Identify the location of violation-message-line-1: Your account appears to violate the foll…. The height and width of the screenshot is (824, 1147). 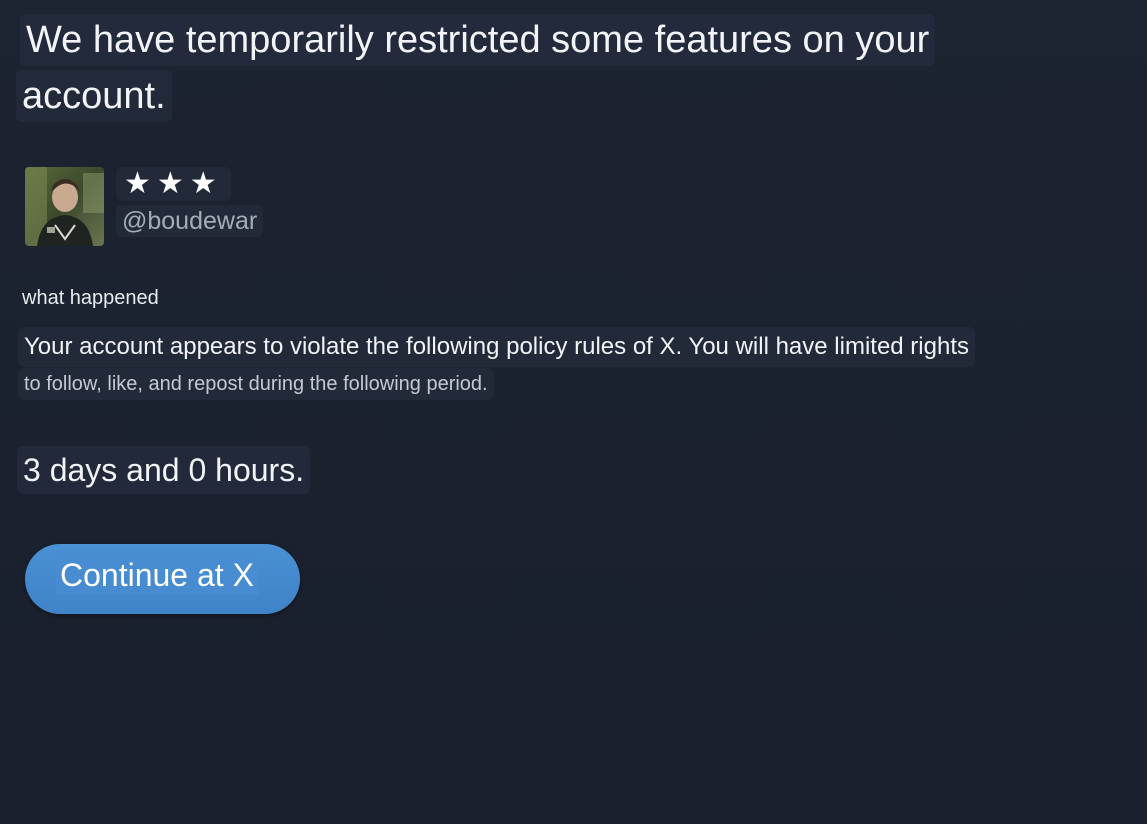
(496, 347).